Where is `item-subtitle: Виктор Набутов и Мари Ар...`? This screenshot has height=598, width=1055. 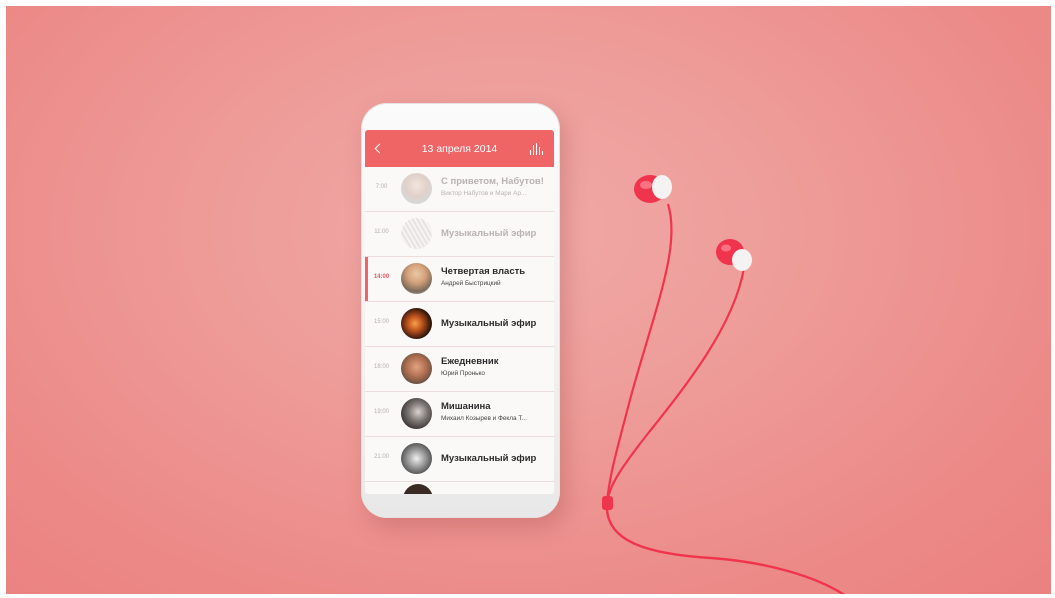
item-subtitle: Виктор Набутов и Мари Ар... is located at coordinates (484, 193).